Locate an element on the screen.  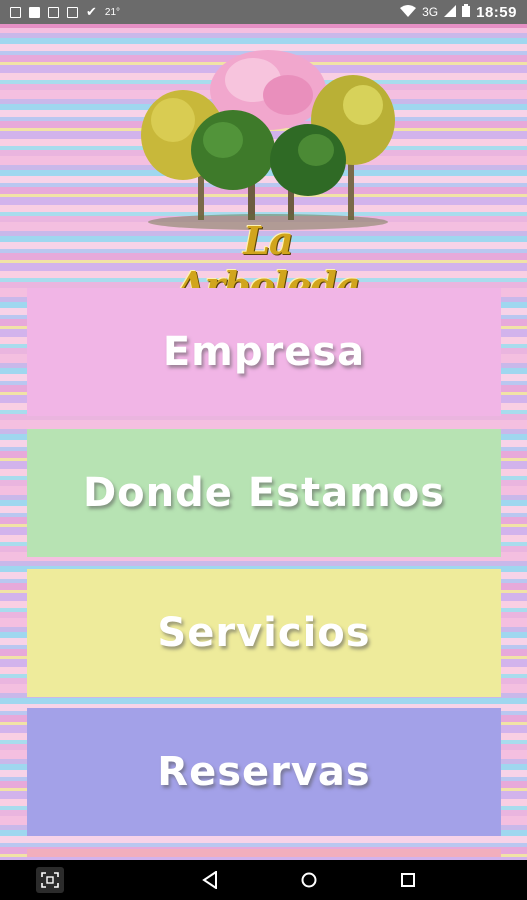
network-type: 3G is located at coordinates (430, 12).